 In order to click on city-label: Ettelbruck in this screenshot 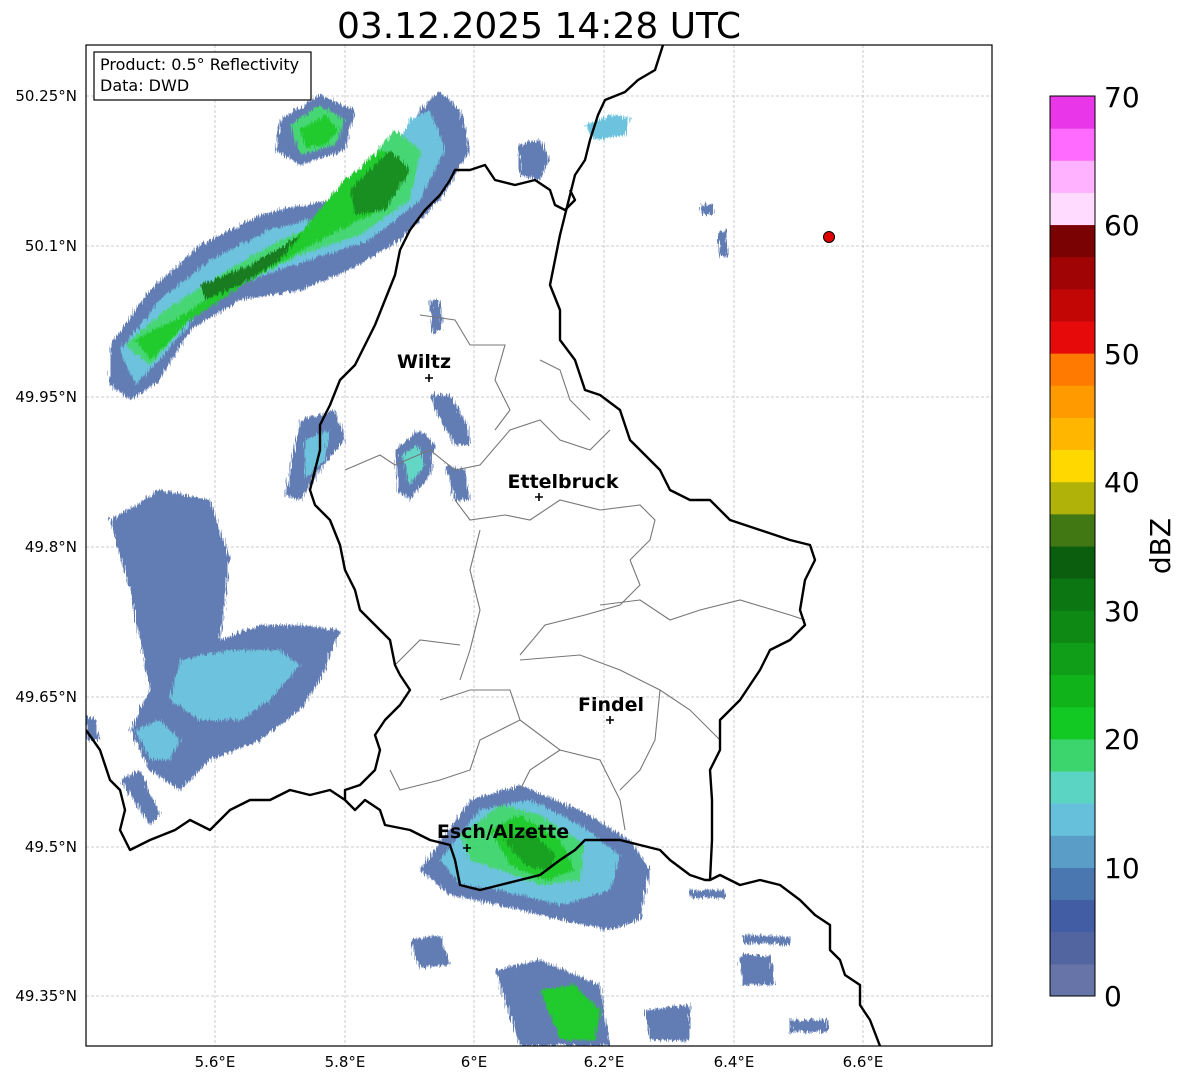, I will do `click(563, 482)`.